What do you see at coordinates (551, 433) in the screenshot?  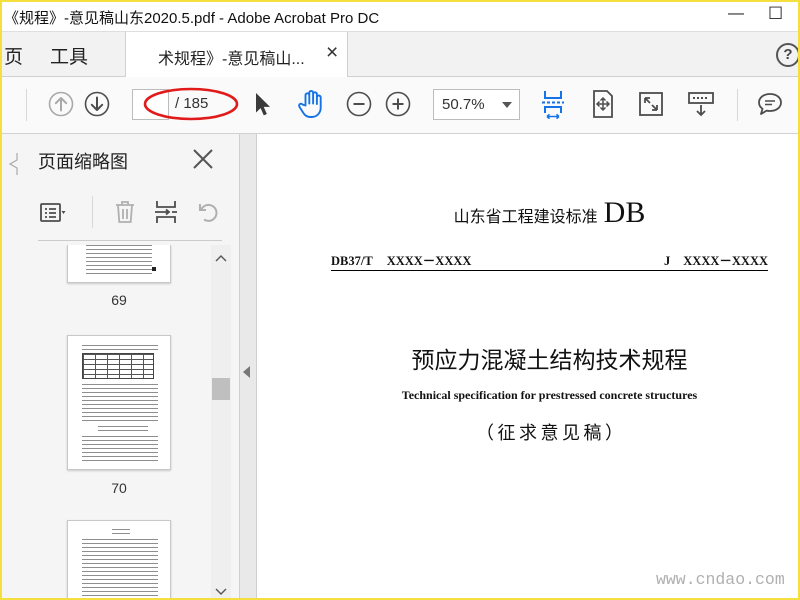 I see `draft-note: （征求意见稿）` at bounding box center [551, 433].